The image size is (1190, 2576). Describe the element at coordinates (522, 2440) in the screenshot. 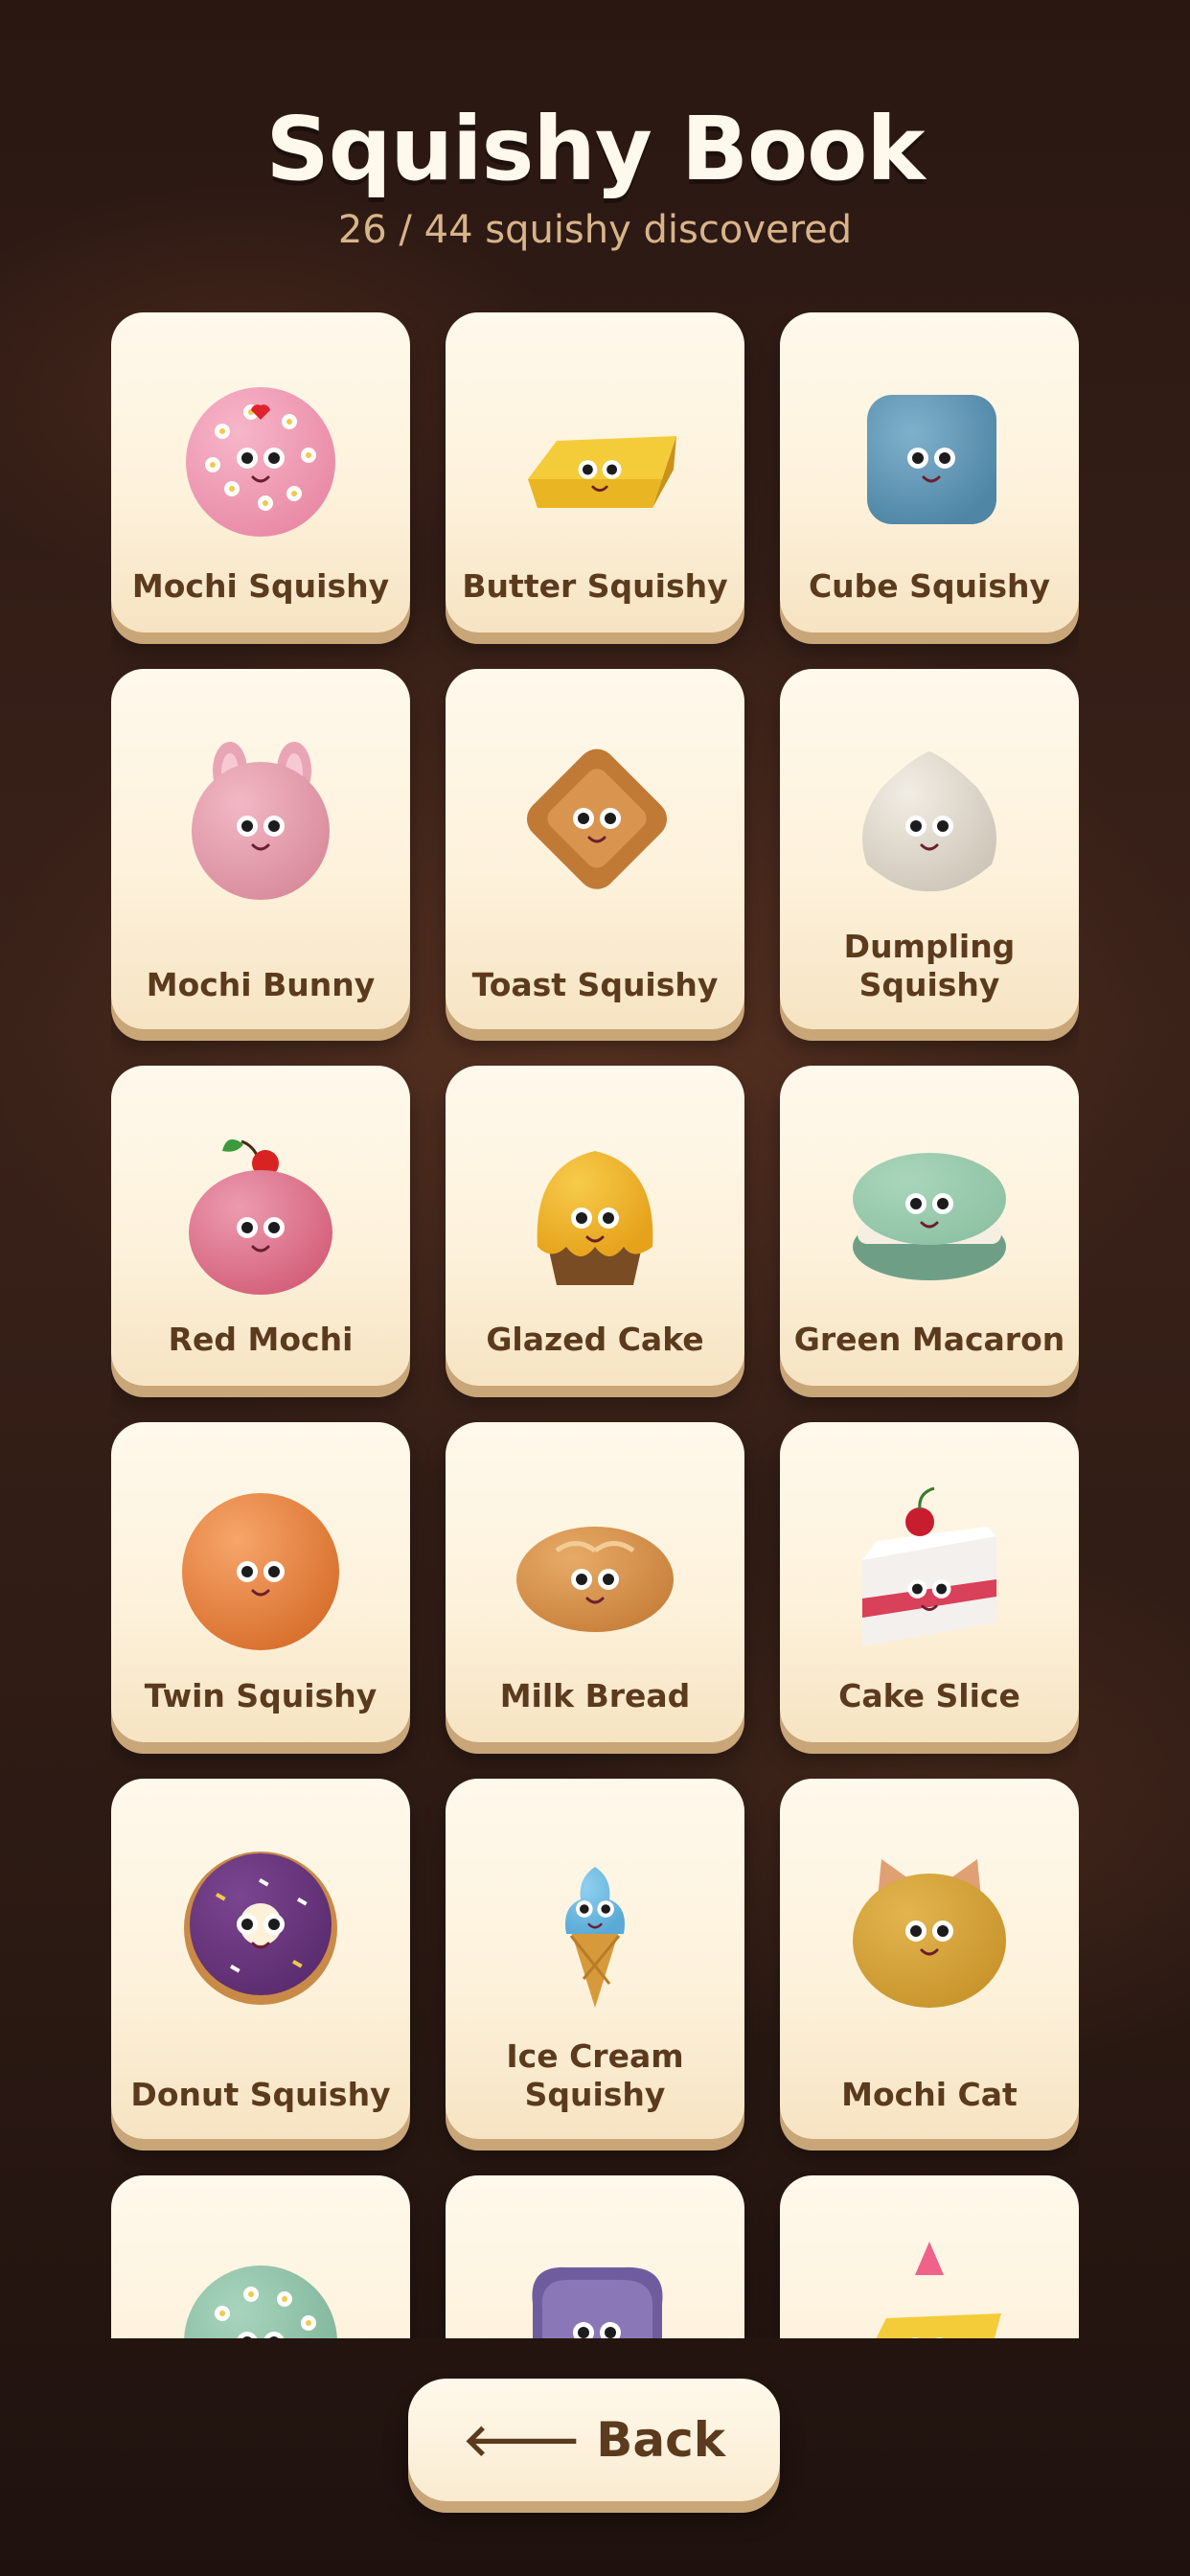

I see `arrow-left-icon: 🡐` at that location.